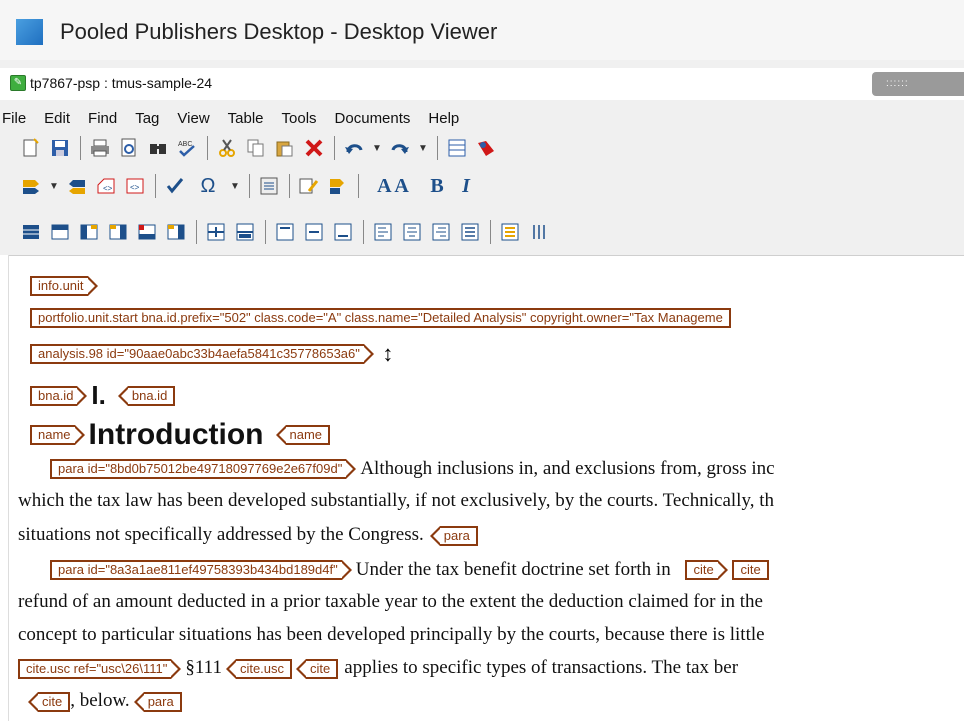 This screenshot has width=964, height=721. Describe the element at coordinates (14, 118) in the screenshot. I see `menu-file: File` at that location.